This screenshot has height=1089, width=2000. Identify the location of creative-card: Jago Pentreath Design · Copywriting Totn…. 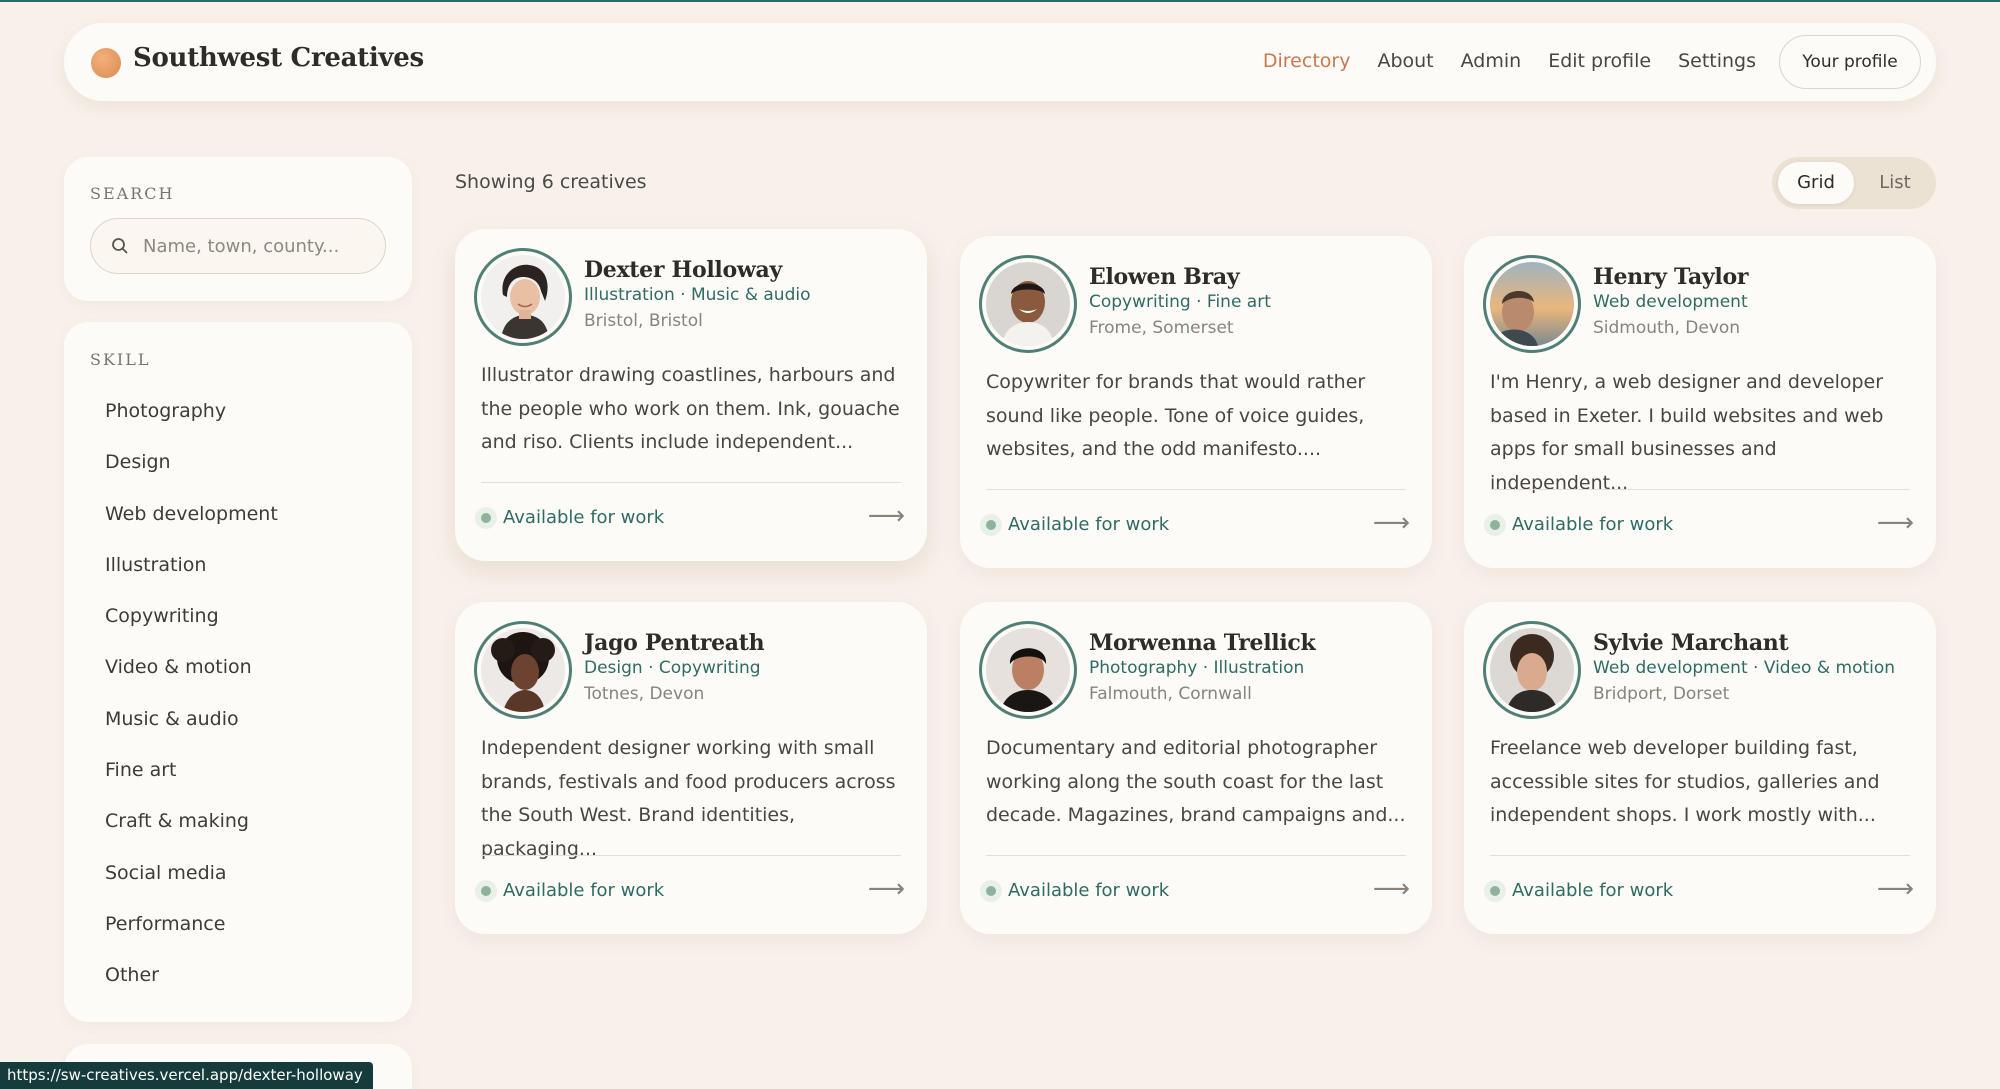
(691, 768).